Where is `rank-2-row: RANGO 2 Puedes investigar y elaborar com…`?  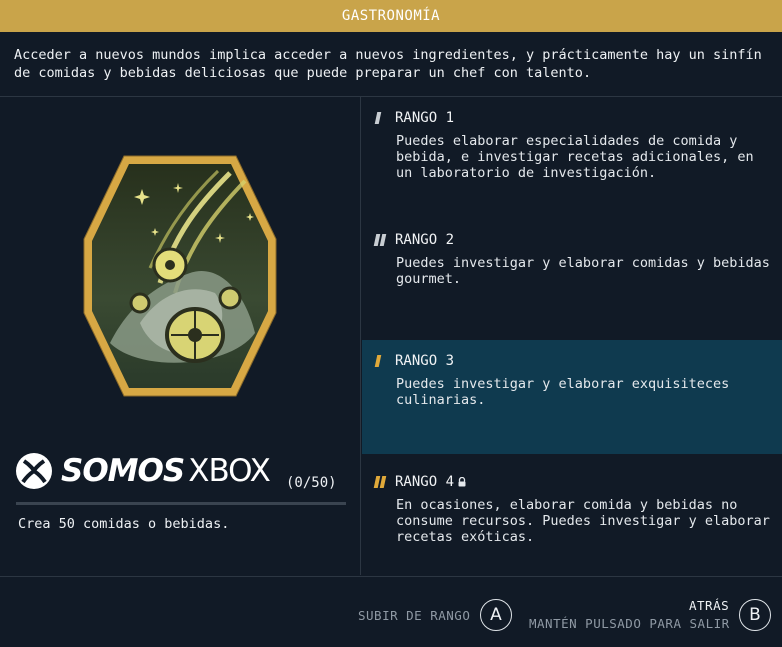 rank-2-row: RANGO 2 Puedes investigar y elaborar com… is located at coordinates (572, 279).